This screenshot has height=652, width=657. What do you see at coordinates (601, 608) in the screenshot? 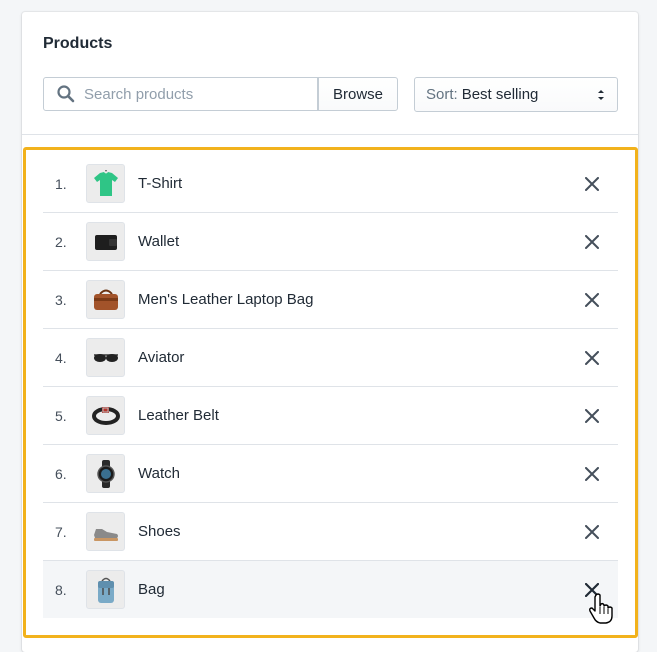
I see `hand-cursor-icon` at bounding box center [601, 608].